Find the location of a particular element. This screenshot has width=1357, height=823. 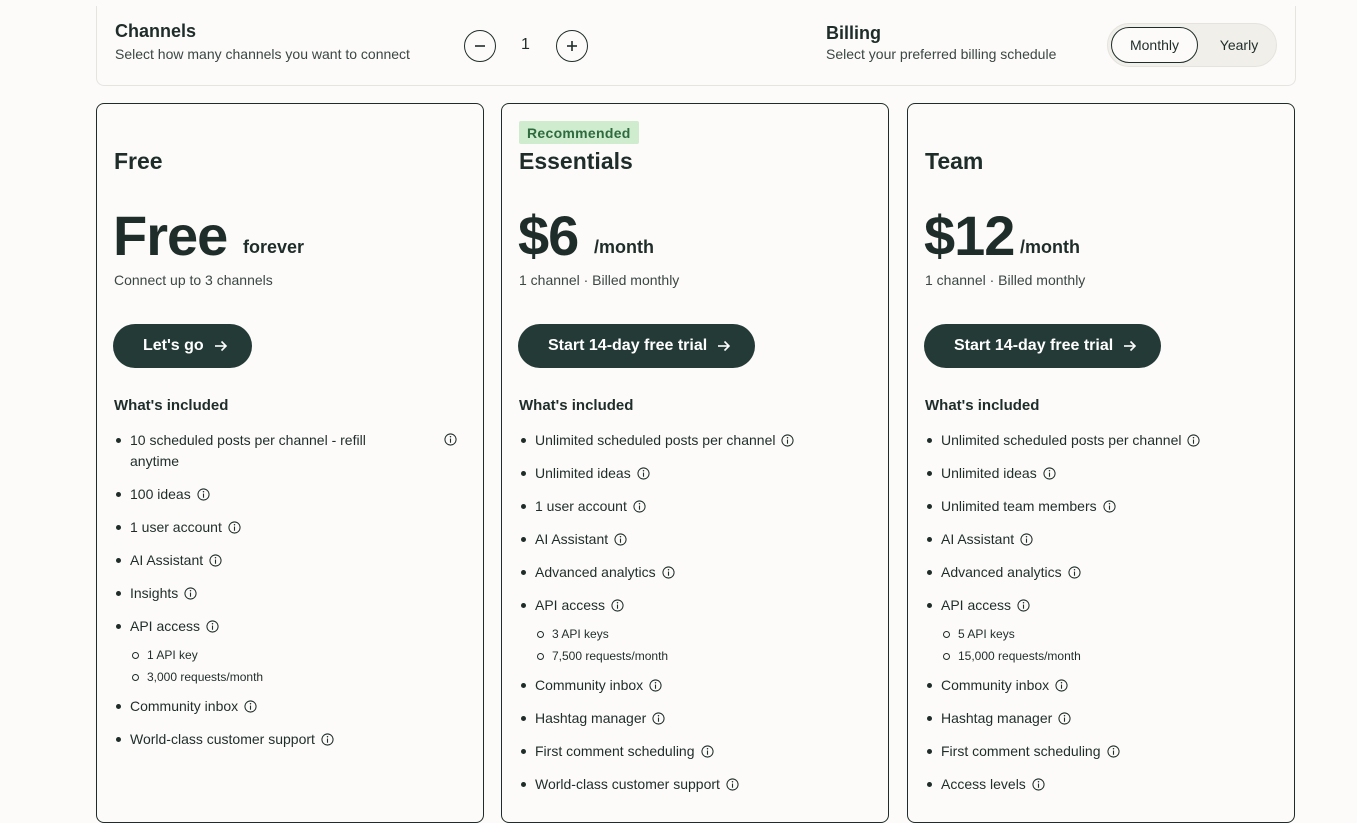

list-item: 100 ideas is located at coordinates (294, 494).